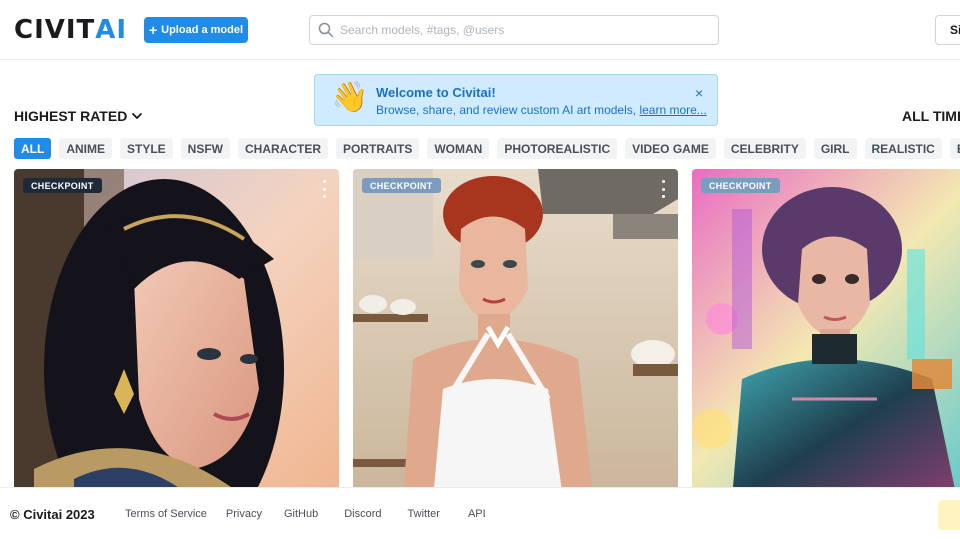 This screenshot has width=960, height=540. Describe the element at coordinates (955, 30) in the screenshot. I see `sign-in-label: Si` at that location.